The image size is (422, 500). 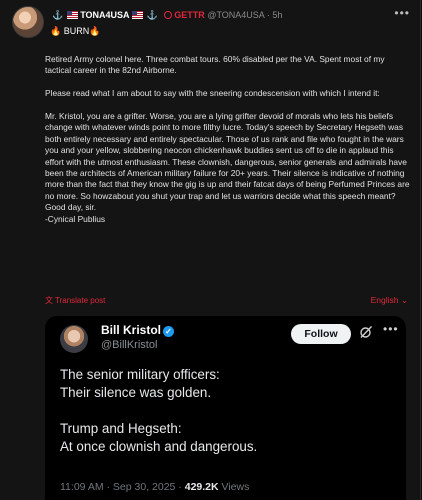 I want to click on embed-author-name-text: Bill Kristol, so click(x=131, y=330).